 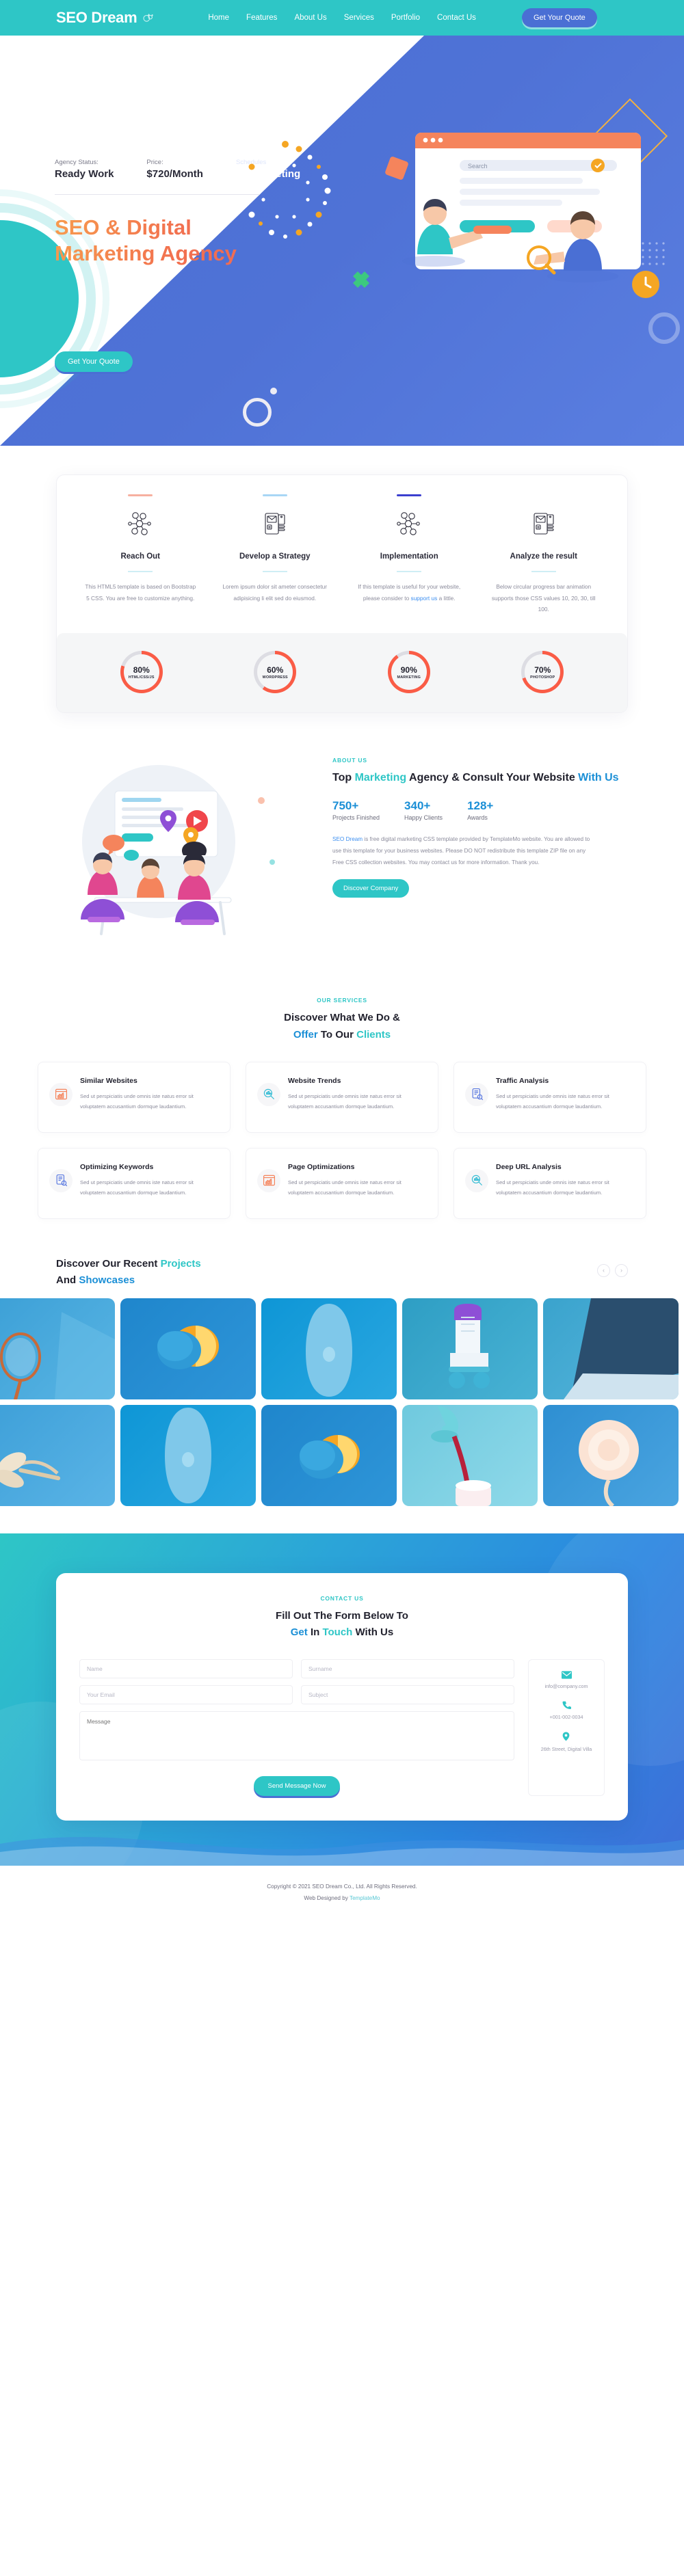 What do you see at coordinates (322, 1166) in the screenshot?
I see `service-title: Page Optimizations` at bounding box center [322, 1166].